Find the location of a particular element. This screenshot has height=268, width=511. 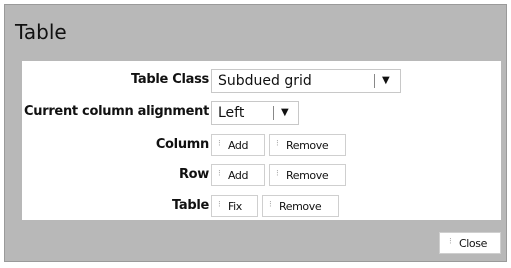

row-label: Row is located at coordinates (193, 174).